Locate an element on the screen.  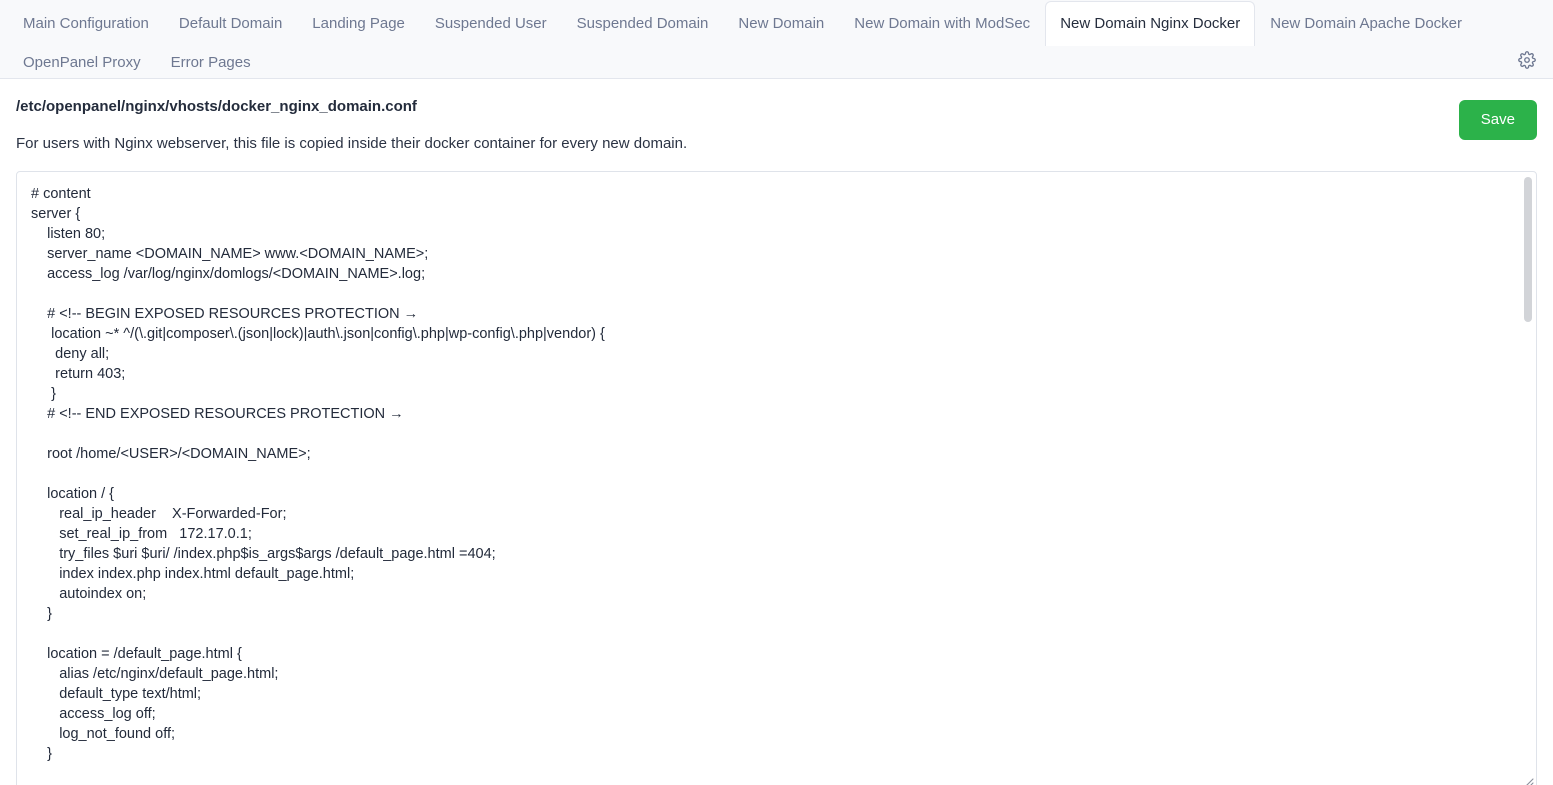
tab-openpanel-proxy: OpenPanel Proxy is located at coordinates (82, 62).